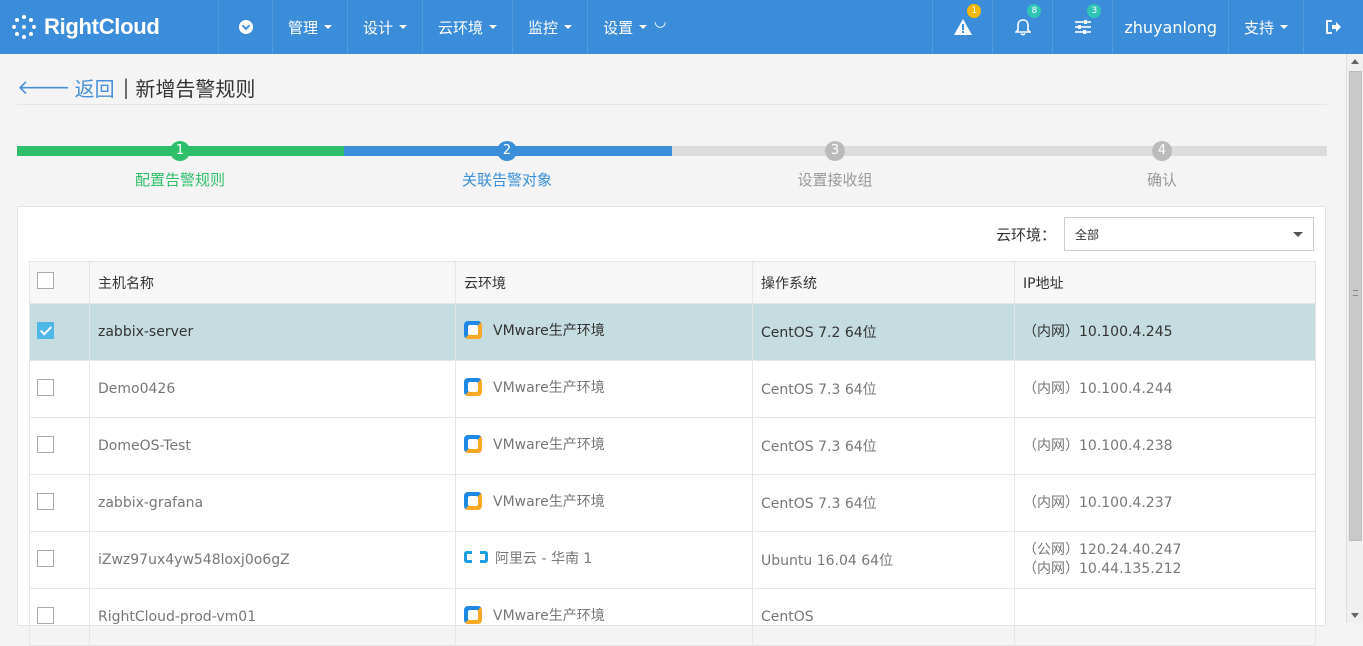 This screenshot has width=1363, height=646. I want to click on ip-line: （内网）10.44.135.212, so click(1102, 569).